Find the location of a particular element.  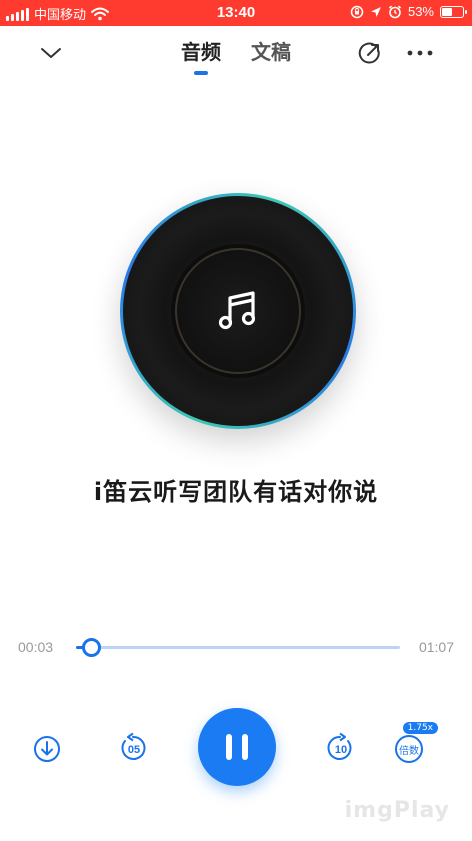

top-nav: 音频 文稿 is located at coordinates (236, 54).